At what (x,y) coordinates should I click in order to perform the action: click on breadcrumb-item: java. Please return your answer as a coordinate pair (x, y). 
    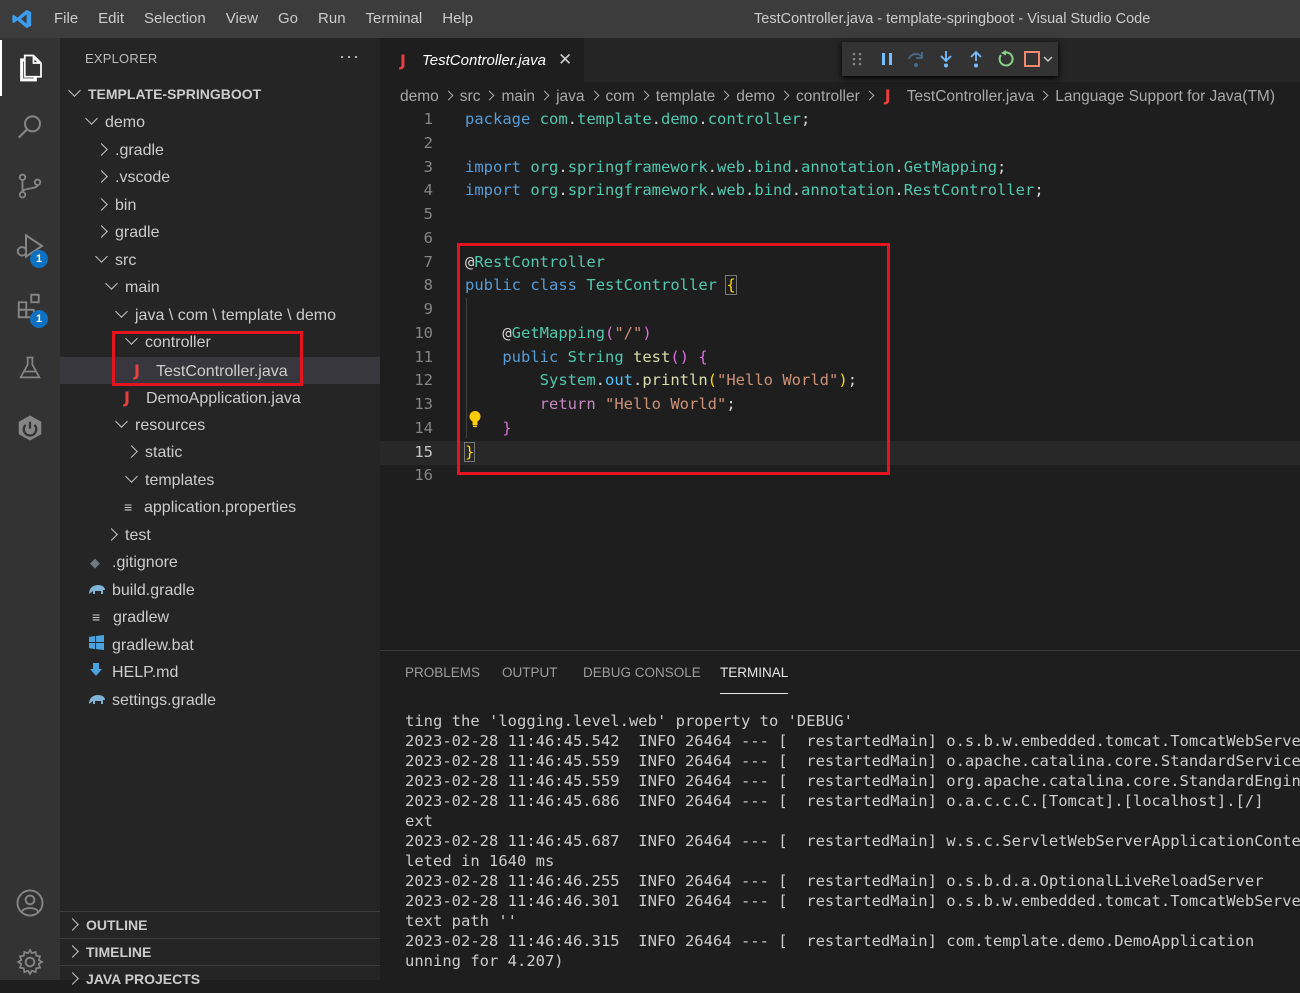
    Looking at the image, I should click on (570, 96).